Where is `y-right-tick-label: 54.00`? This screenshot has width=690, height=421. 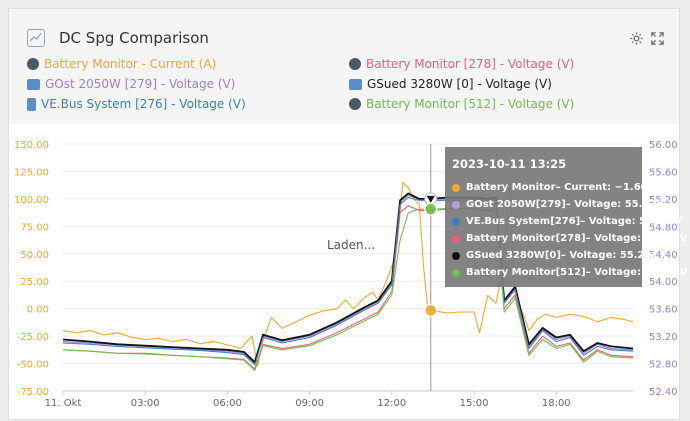
y-right-tick-label: 54.00 is located at coordinates (663, 282).